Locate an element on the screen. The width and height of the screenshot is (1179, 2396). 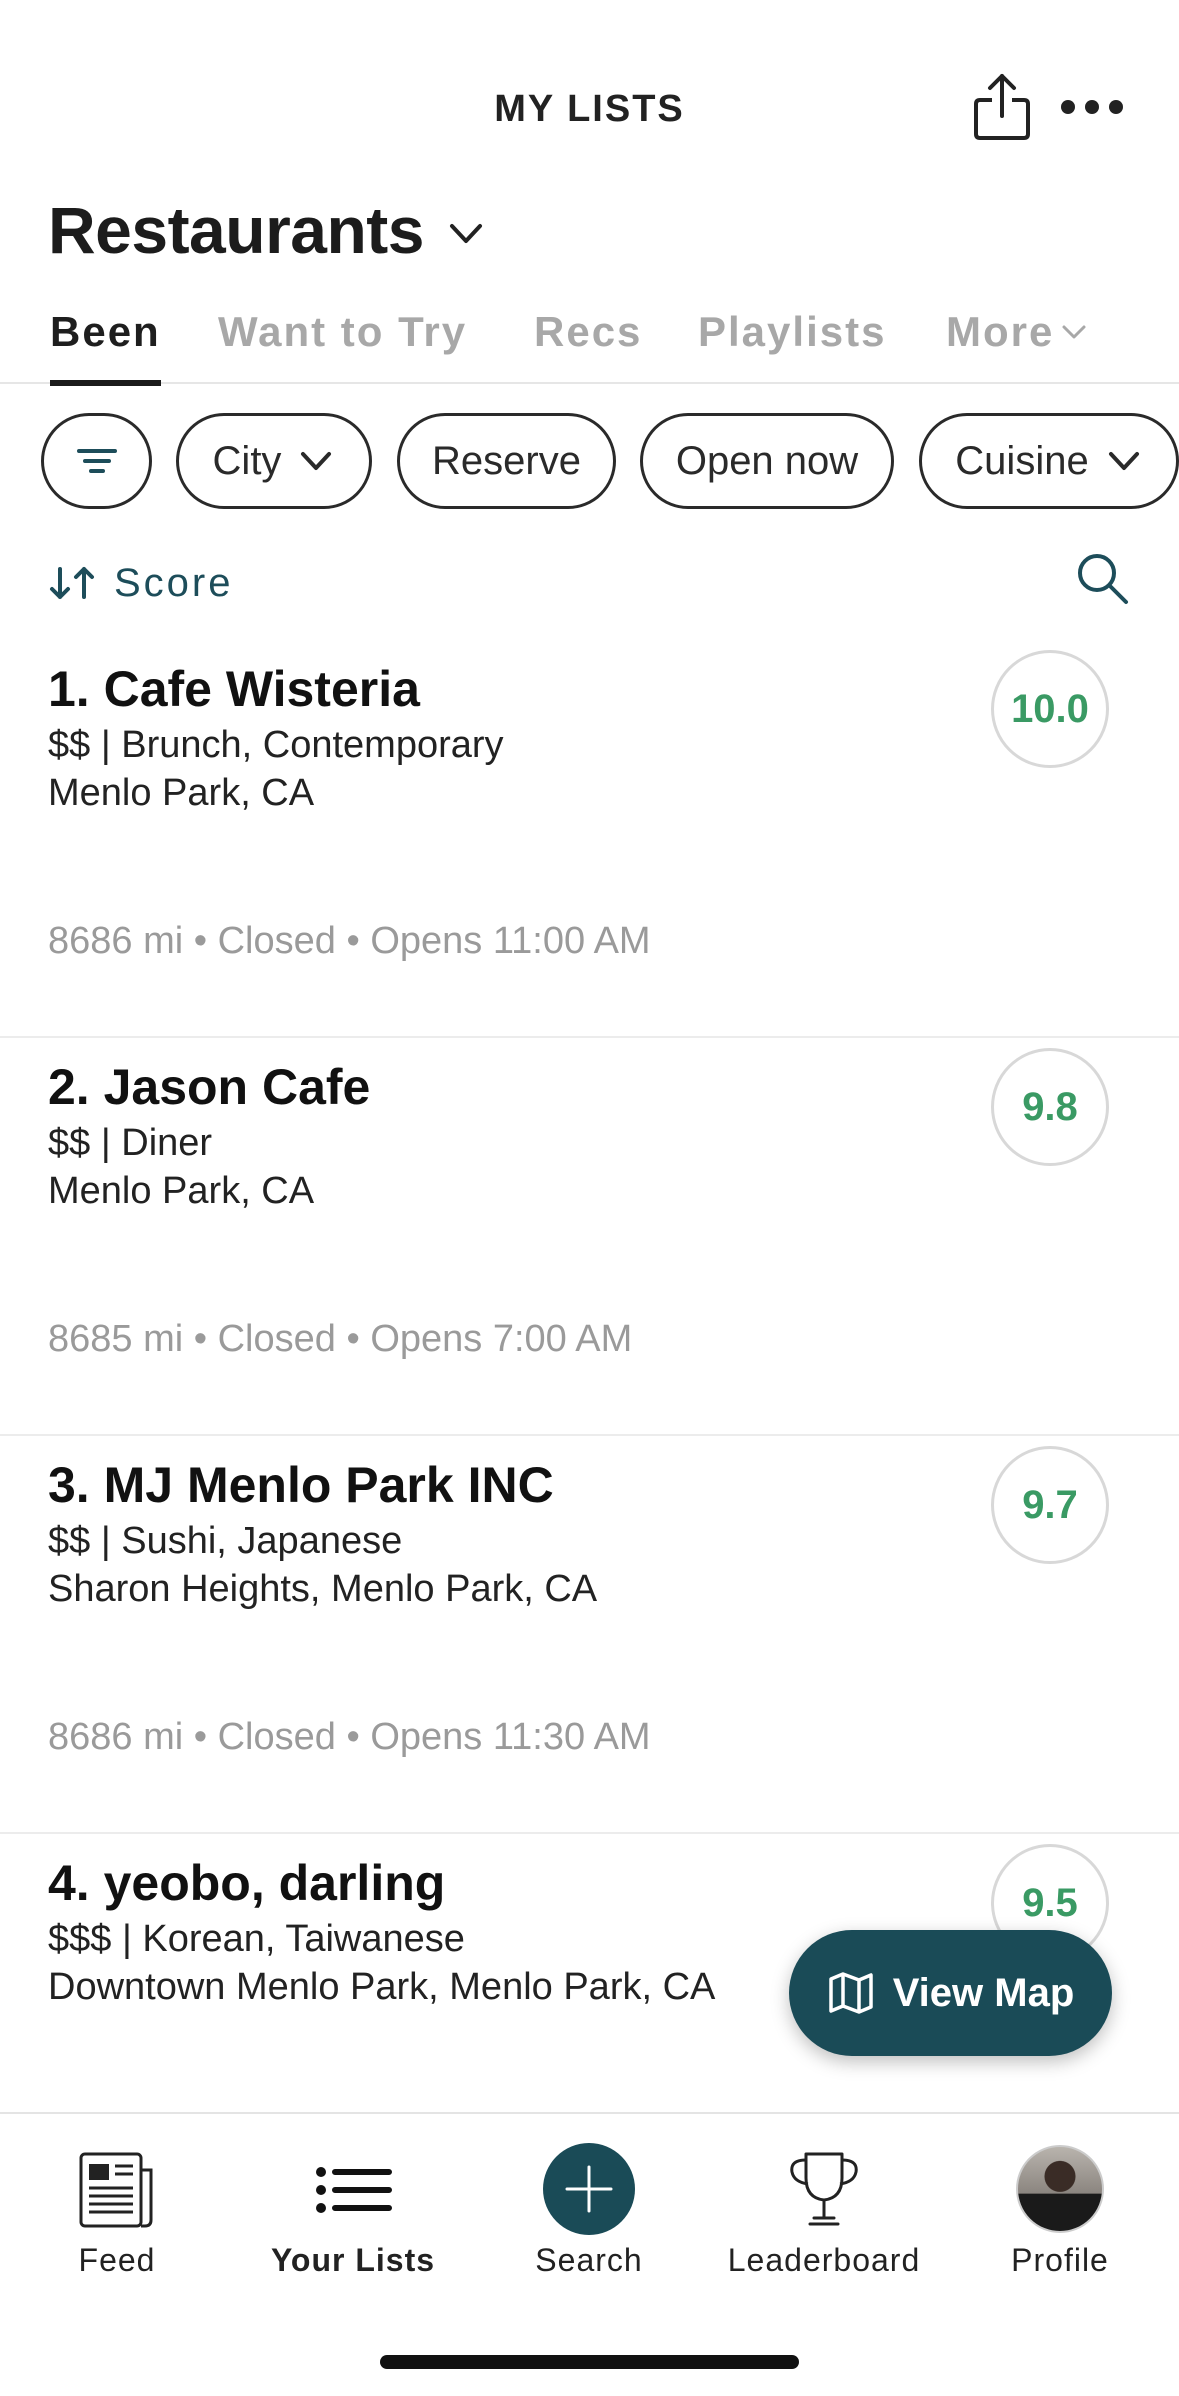
filter-chip-reserve-label: Reserve is located at coordinates (506, 460).